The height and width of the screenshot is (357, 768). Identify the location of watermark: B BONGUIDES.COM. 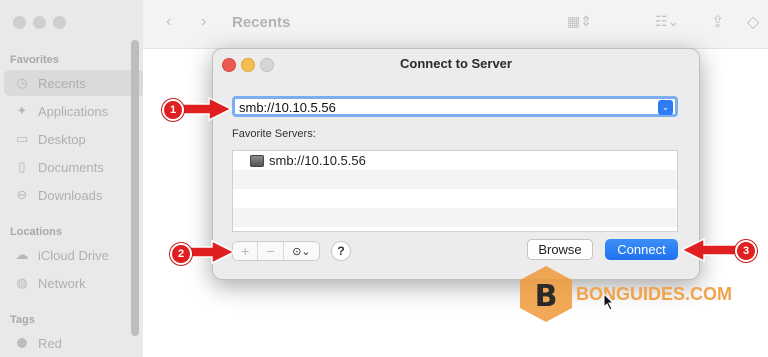
(625, 295).